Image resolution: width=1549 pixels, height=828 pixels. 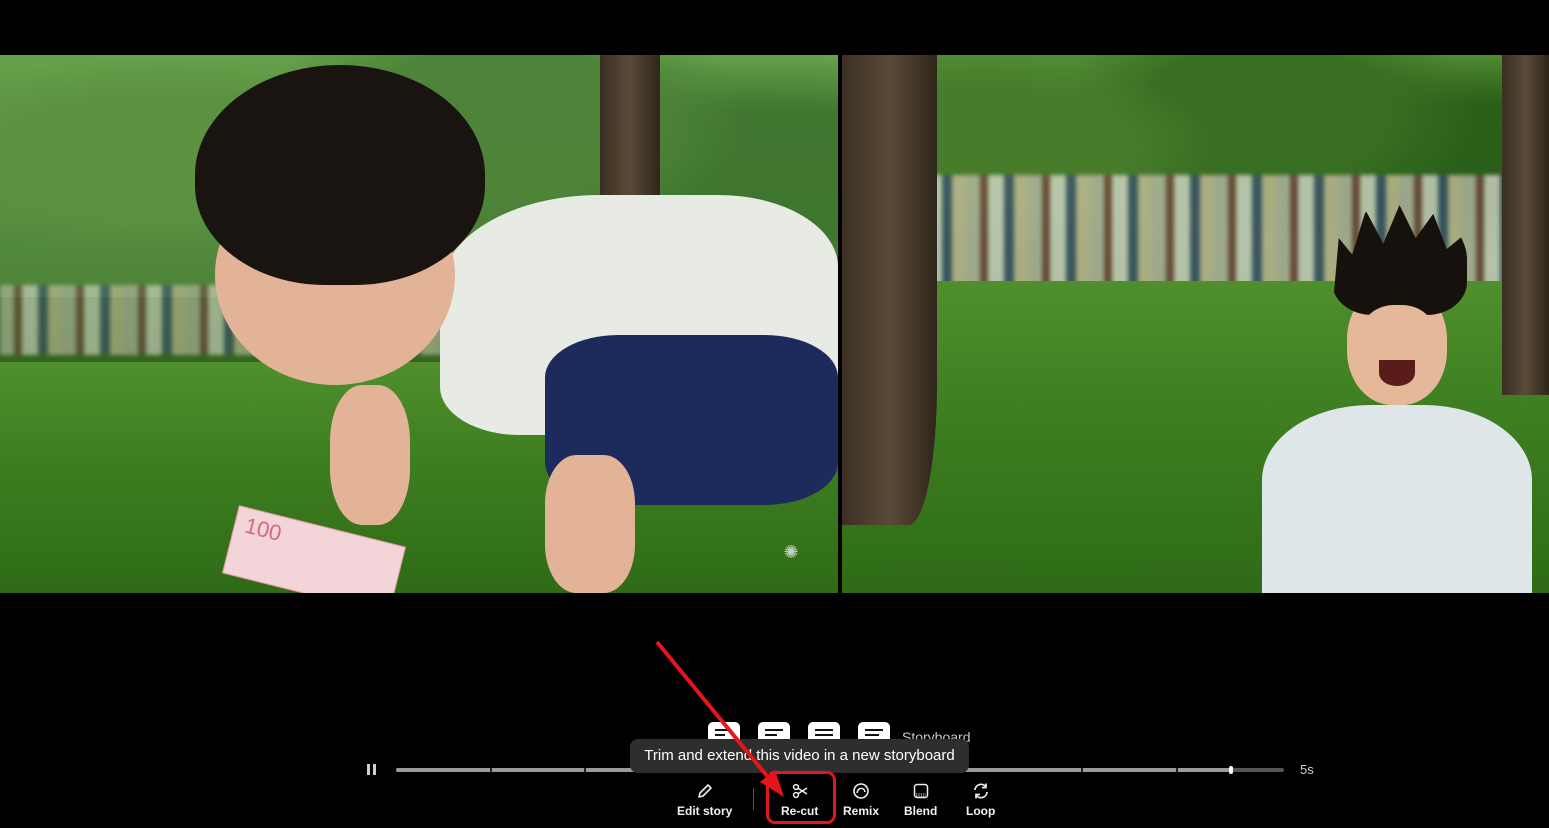 I want to click on edit-story-label: Edit story, so click(x=705, y=811).